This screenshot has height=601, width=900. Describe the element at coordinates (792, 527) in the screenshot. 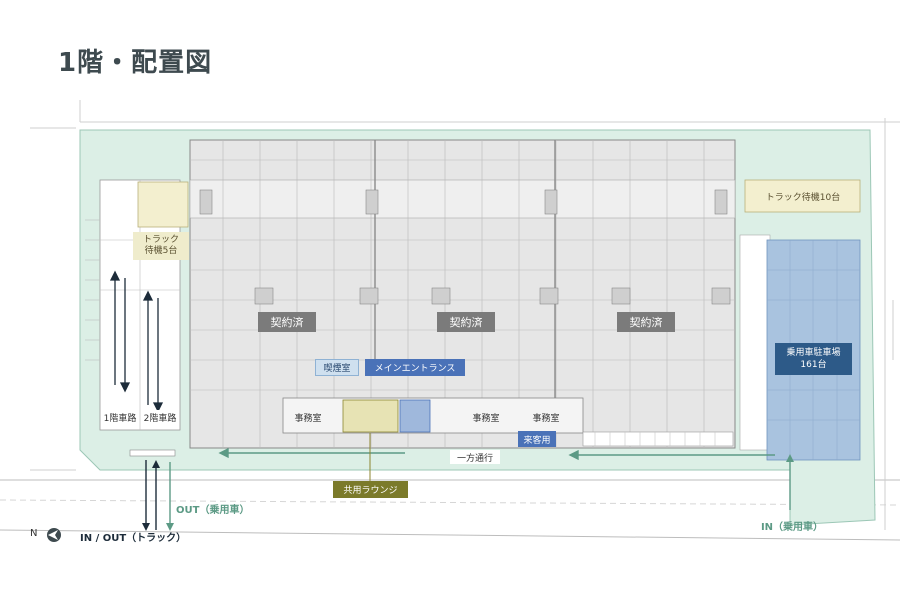

I see `in-car-label: IN（乗用車）` at that location.